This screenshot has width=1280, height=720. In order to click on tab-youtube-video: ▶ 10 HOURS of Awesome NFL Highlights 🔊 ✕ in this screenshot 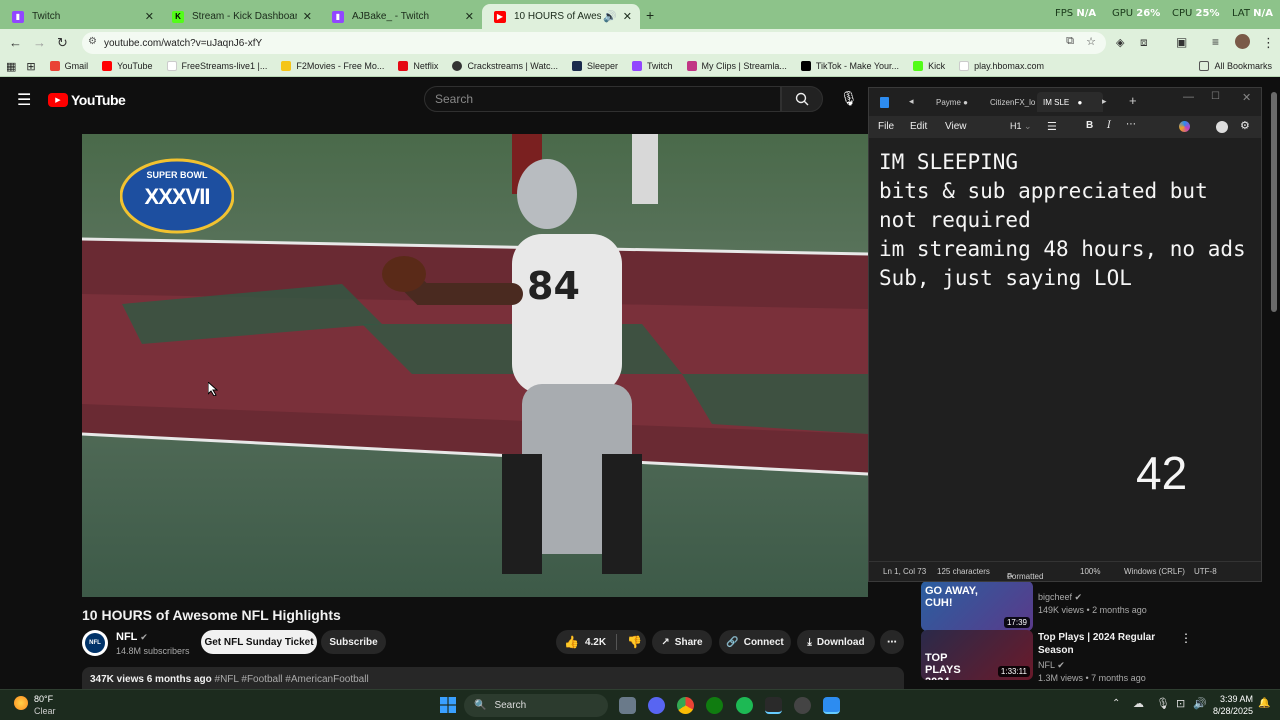, I will do `click(561, 16)`.